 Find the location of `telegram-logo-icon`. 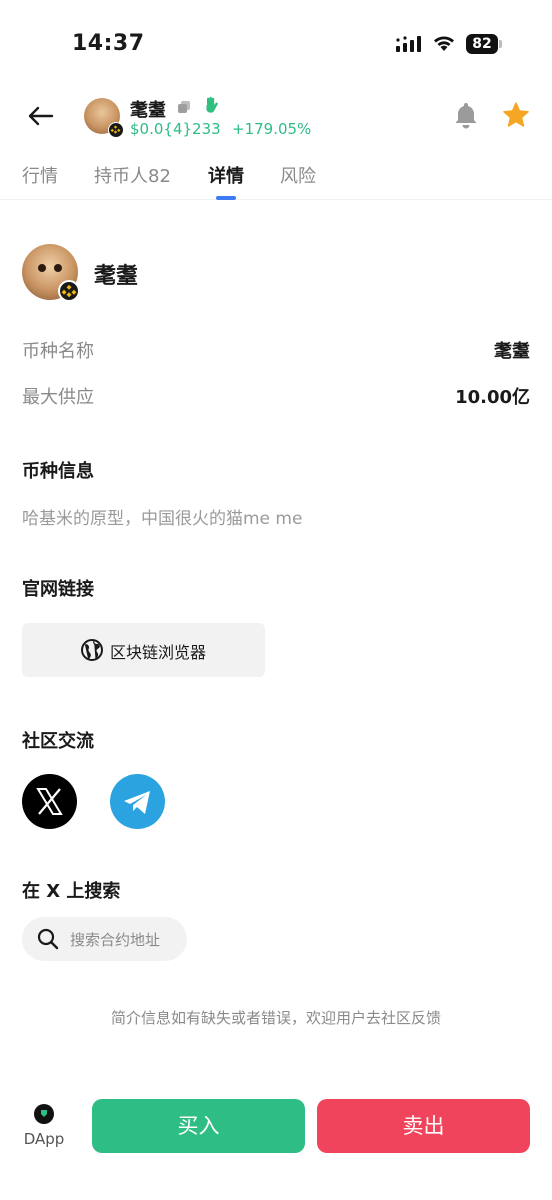

telegram-logo-icon is located at coordinates (137, 802).